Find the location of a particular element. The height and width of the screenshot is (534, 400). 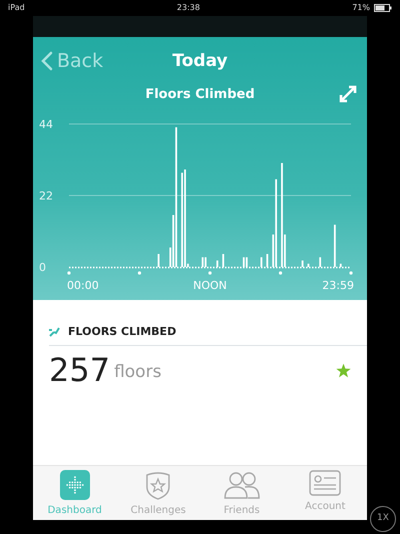

floors-unit: floors is located at coordinates (138, 372).